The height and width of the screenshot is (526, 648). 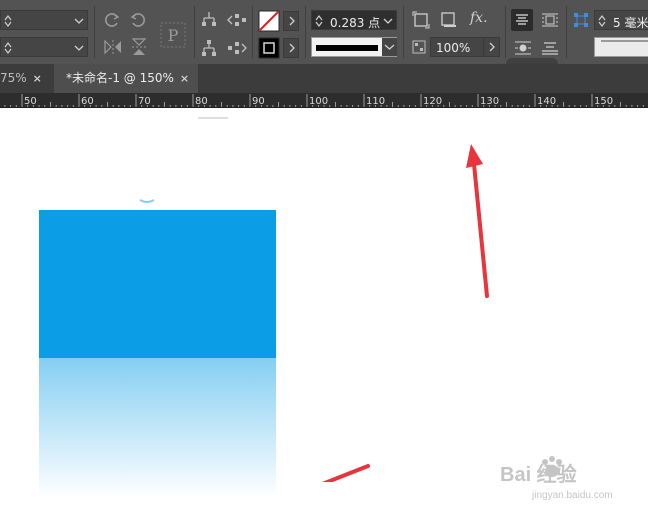 I want to click on ruler-tick-label: 70, so click(x=144, y=101).